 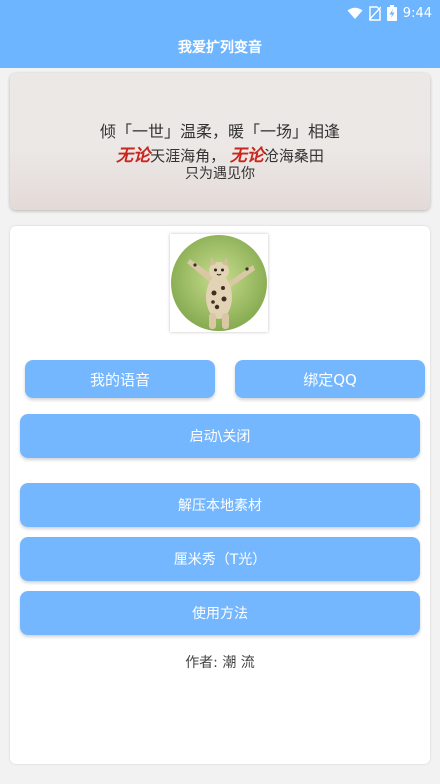 I want to click on my-voice-button: 我的语音, so click(x=120, y=379).